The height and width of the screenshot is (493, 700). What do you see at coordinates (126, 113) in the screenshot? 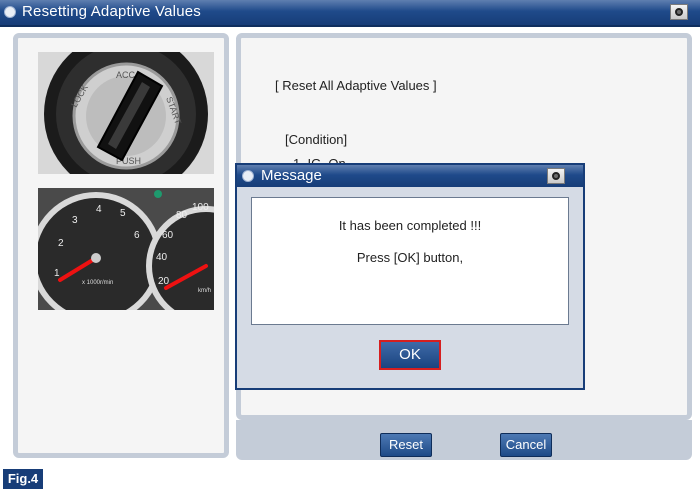
I see `ignition-switch-image: LOCK ACC START PUSH` at bounding box center [126, 113].